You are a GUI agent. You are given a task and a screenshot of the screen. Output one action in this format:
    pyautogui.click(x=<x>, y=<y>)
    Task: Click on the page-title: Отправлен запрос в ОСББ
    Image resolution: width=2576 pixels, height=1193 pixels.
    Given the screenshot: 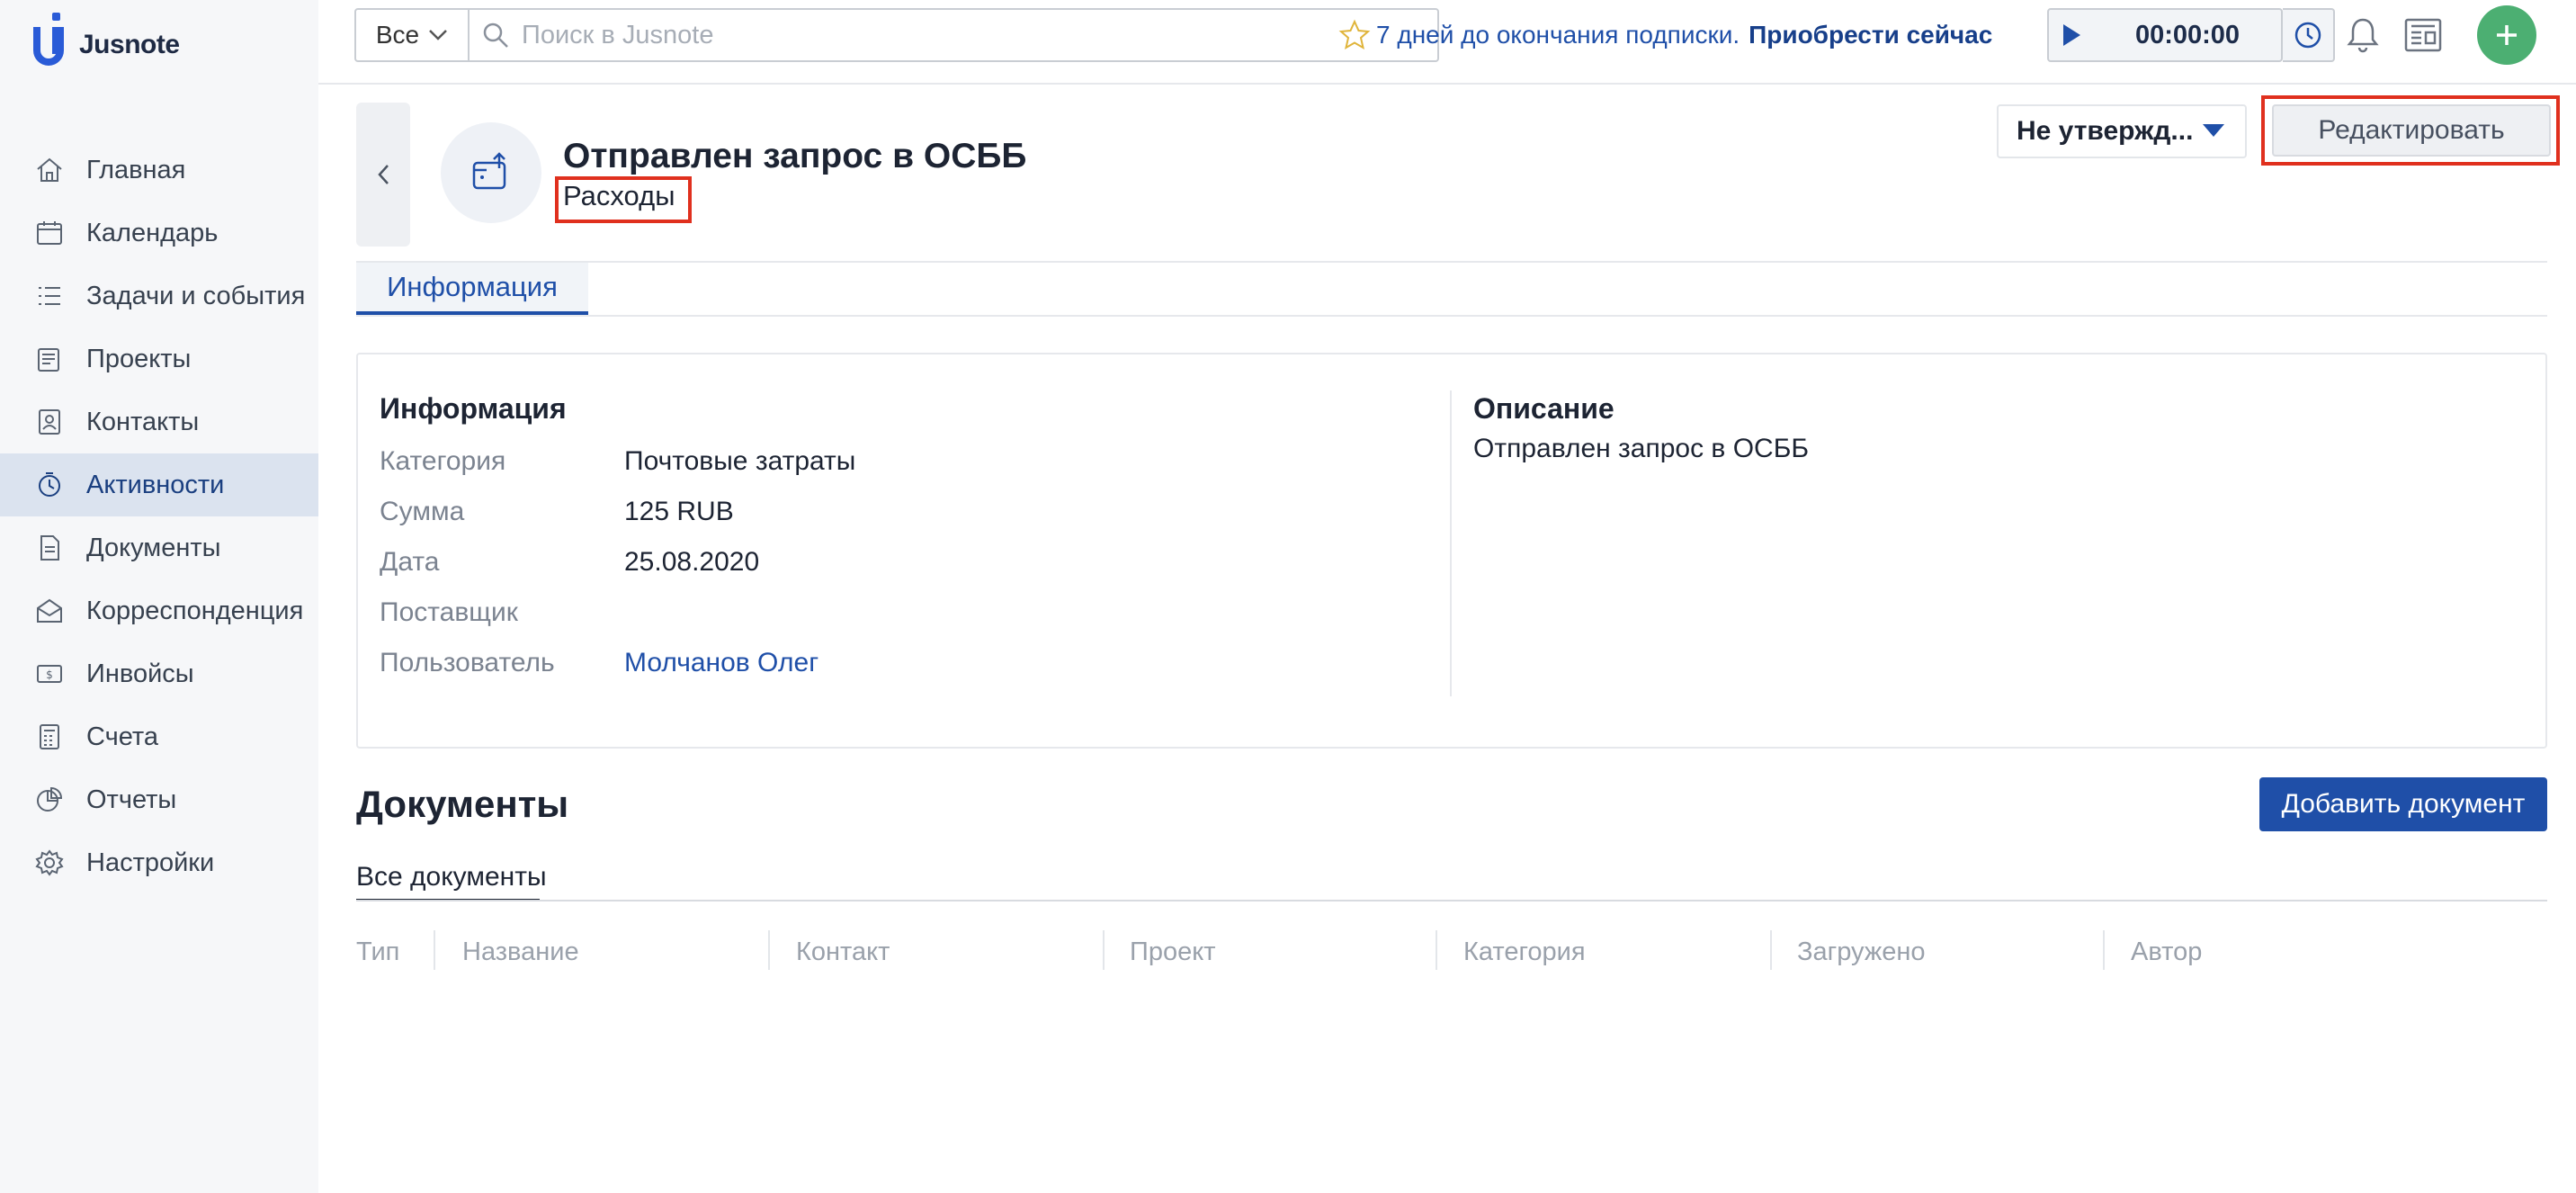 What is the action you would take?
    pyautogui.click(x=795, y=156)
    